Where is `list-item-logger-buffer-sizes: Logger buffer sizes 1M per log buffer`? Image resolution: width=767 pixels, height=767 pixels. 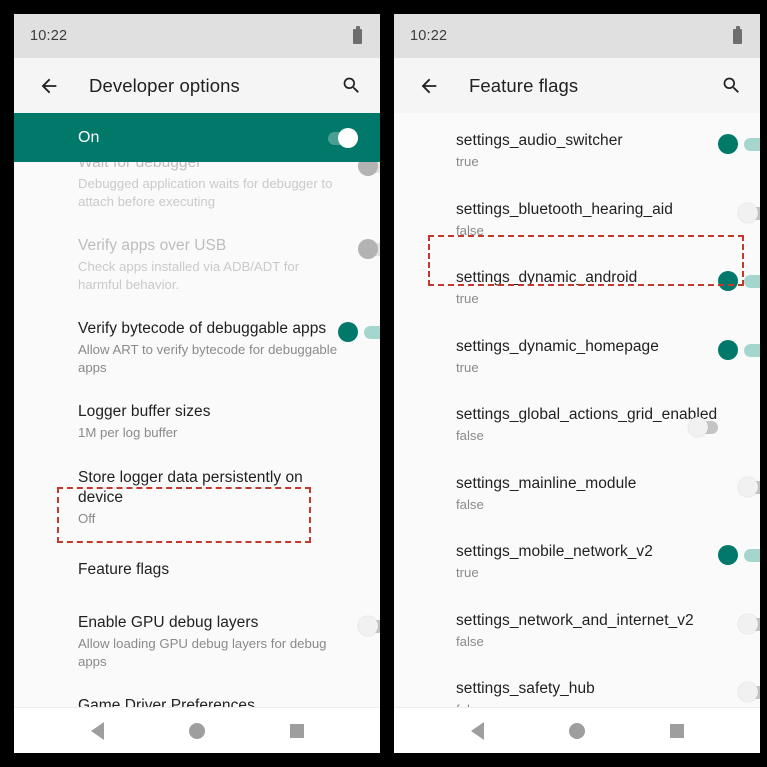
list-item-logger-buffer-sizes: Logger buffer sizes 1M per log buffer is located at coordinates (197, 422).